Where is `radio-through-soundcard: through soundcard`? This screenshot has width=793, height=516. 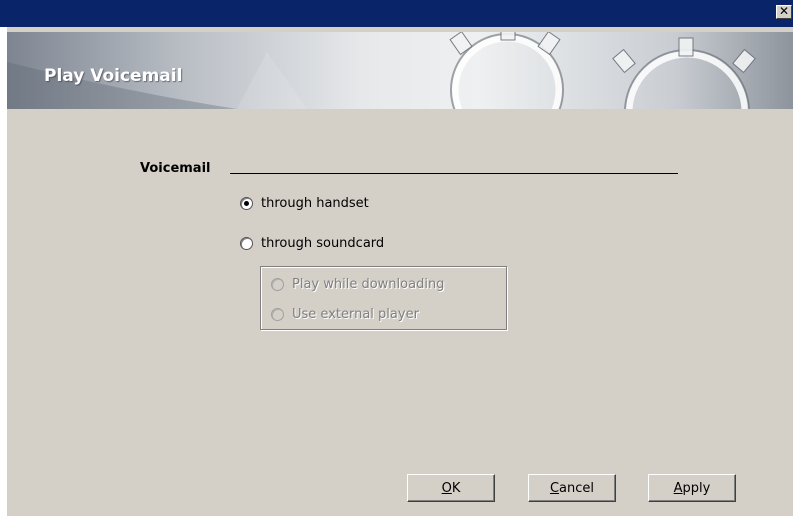
radio-through-soundcard: through soundcard is located at coordinates (312, 243).